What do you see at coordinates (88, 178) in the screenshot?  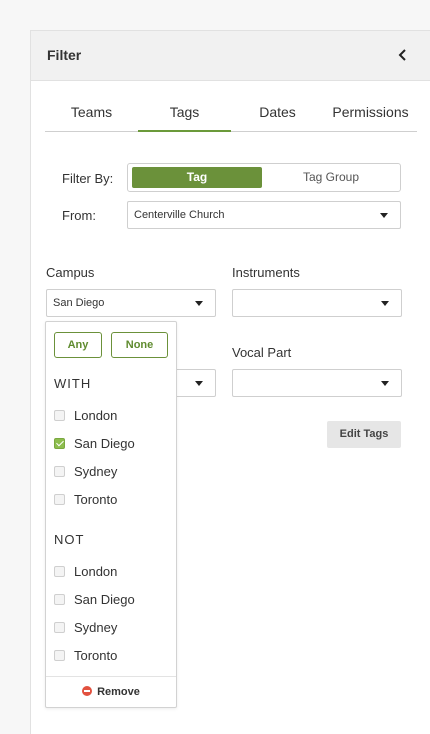 I see `filter-by-label: Filter By:` at bounding box center [88, 178].